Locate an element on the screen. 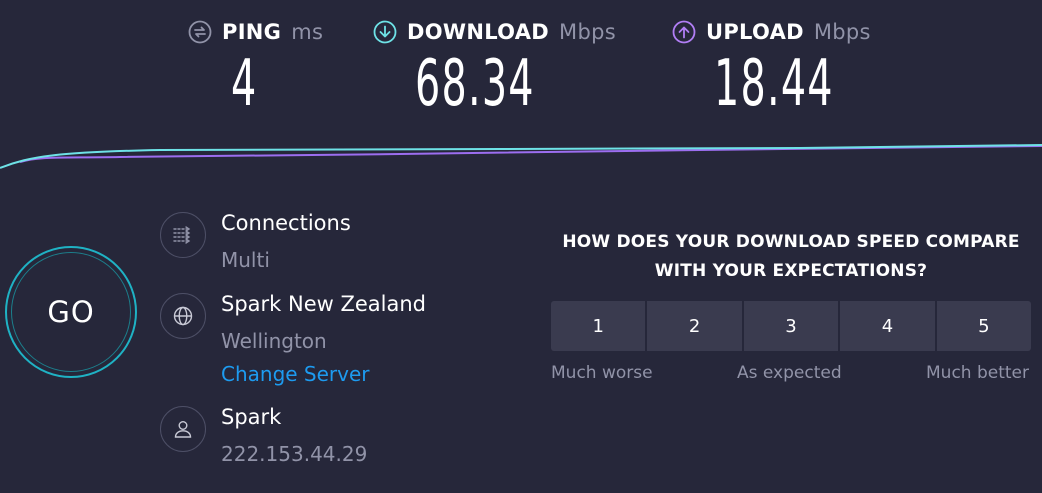  download-unit: Mbps is located at coordinates (587, 32).